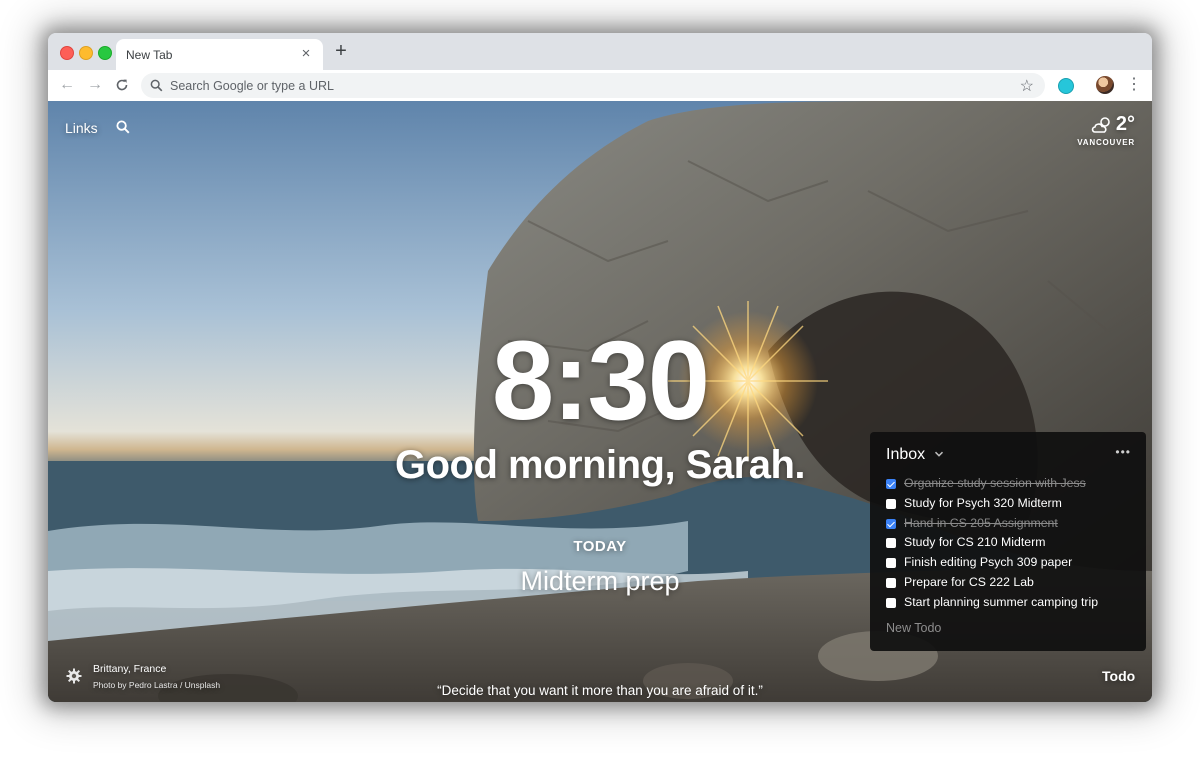 The height and width of the screenshot is (766, 1200). Describe the element at coordinates (1090, 130) in the screenshot. I see `weather-widget: 2° VANCOUVER` at that location.